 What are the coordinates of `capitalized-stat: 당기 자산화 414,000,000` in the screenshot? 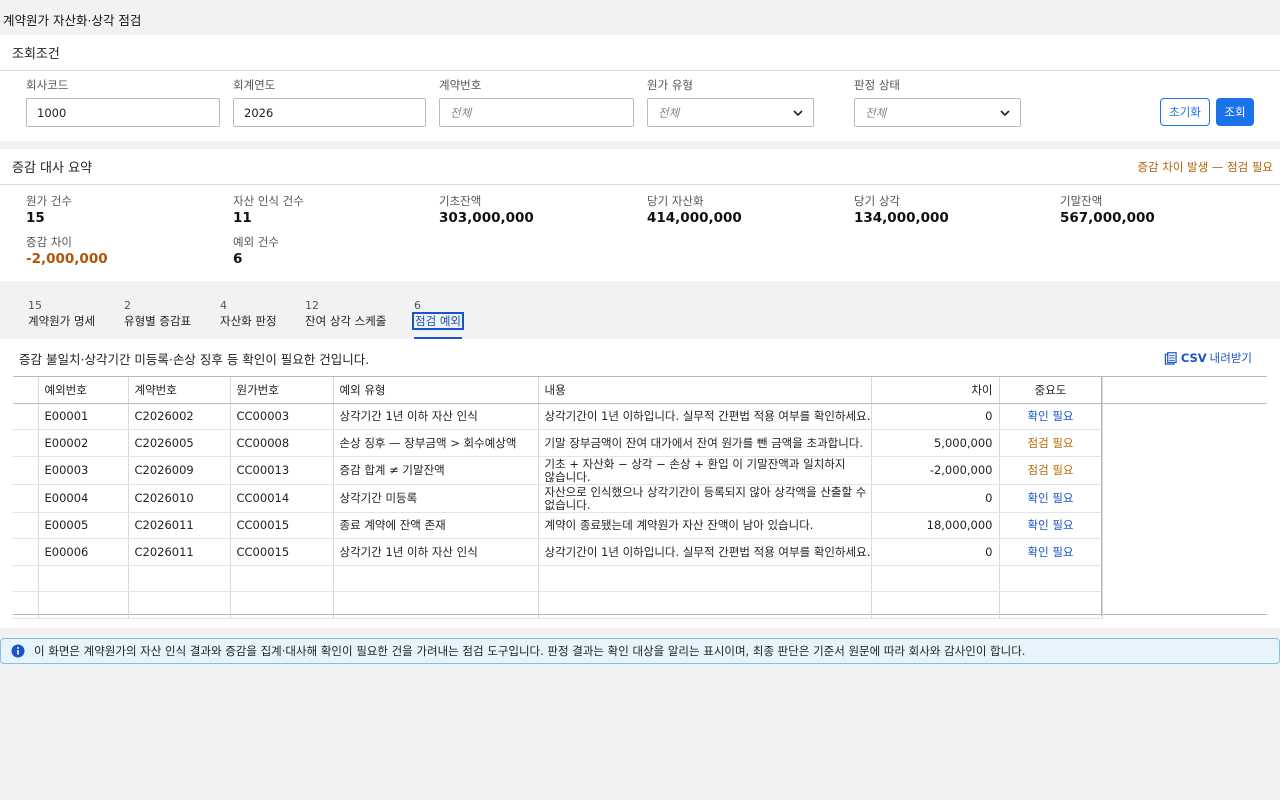 It's located at (694, 209).